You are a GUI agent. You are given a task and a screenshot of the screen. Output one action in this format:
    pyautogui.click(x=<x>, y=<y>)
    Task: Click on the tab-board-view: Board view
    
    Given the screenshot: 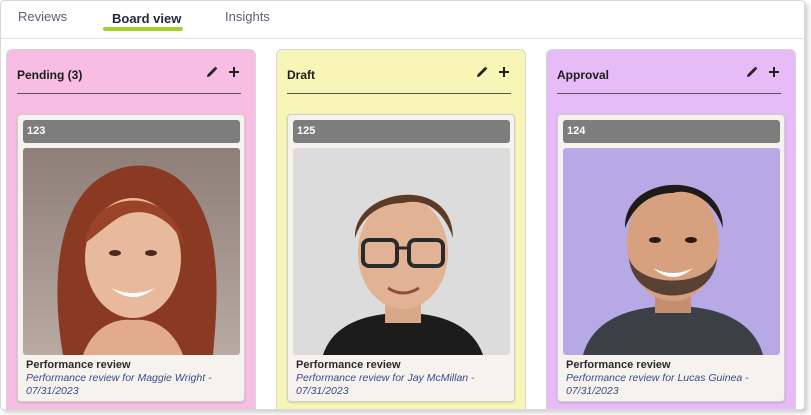 What is the action you would take?
    pyautogui.click(x=146, y=18)
    